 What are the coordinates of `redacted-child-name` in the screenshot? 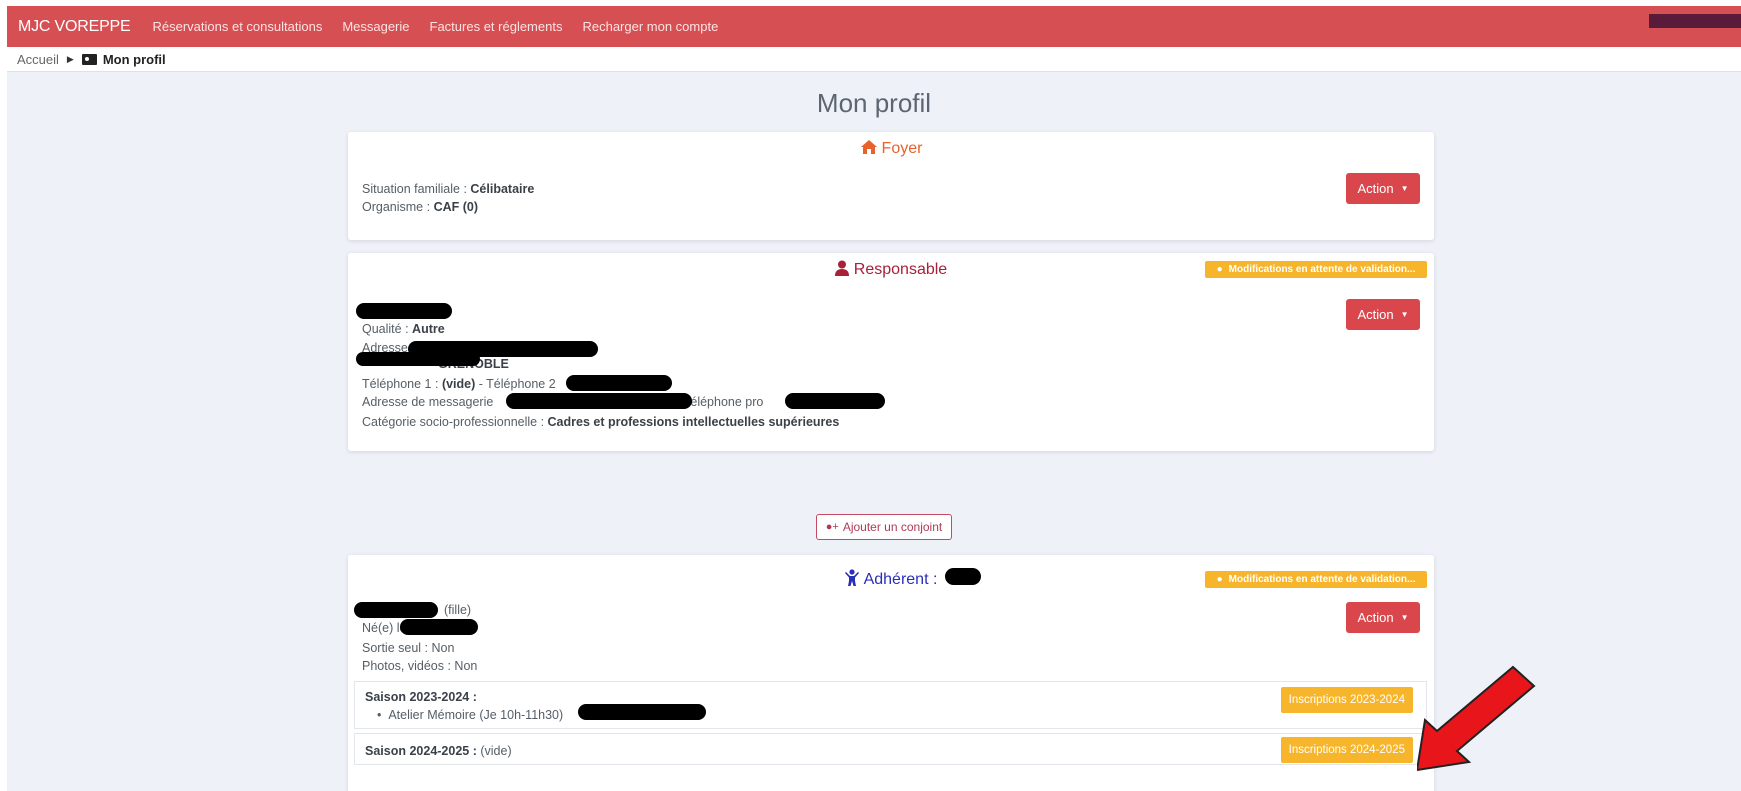 It's located at (396, 610).